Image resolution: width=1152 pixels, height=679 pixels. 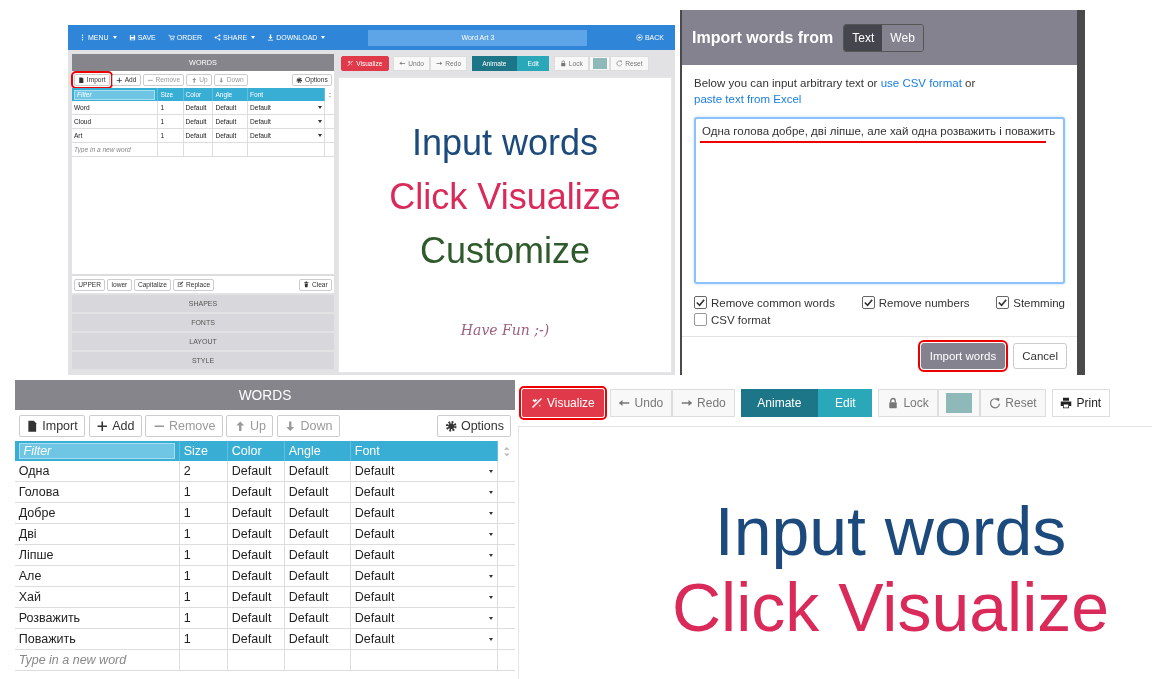 What do you see at coordinates (1080, 403) in the screenshot?
I see `print-button: Print` at bounding box center [1080, 403].